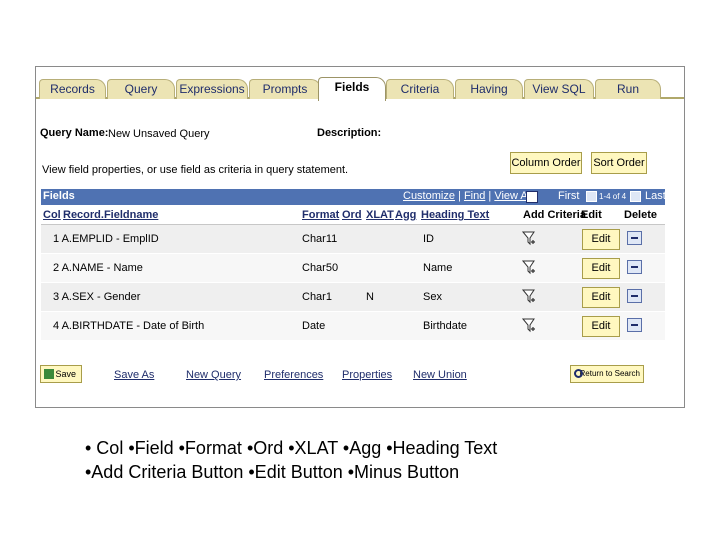 The image size is (720, 540). Describe the element at coordinates (438, 268) in the screenshot. I see `heading-cell: Name` at that location.